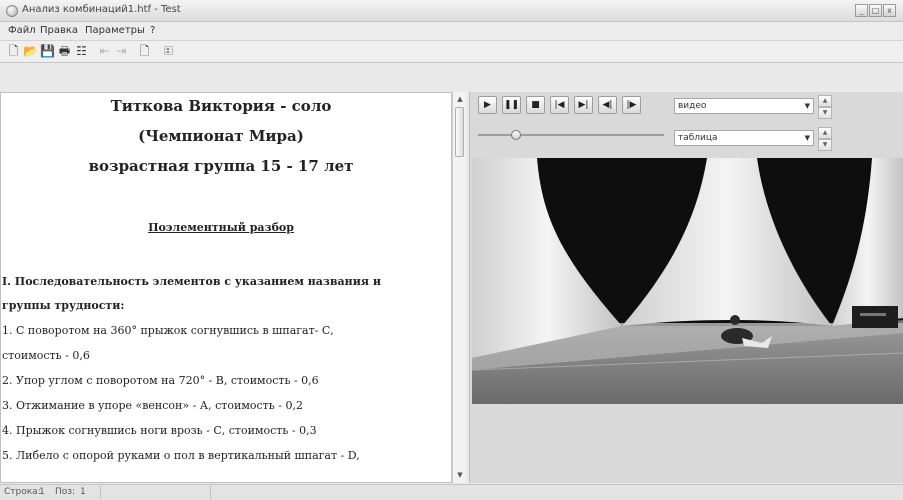 The height and width of the screenshot is (500, 903). I want to click on save-icon: 💾, so click(47, 51).